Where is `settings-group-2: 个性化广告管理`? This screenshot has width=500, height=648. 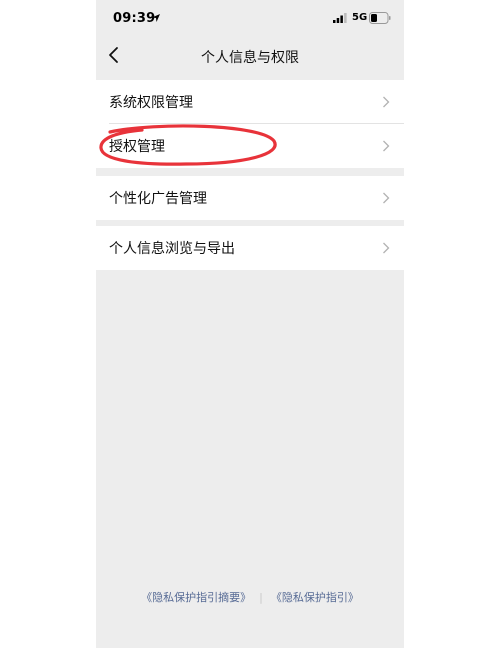
settings-group-2: 个性化广告管理 is located at coordinates (250, 198).